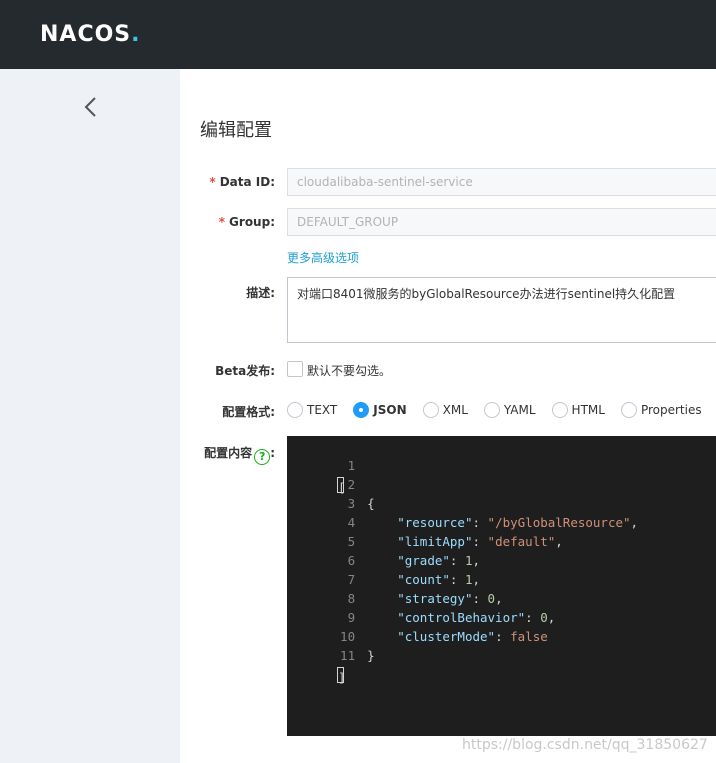  Describe the element at coordinates (245, 371) in the screenshot. I see `beta-label: Beta发布:` at that location.